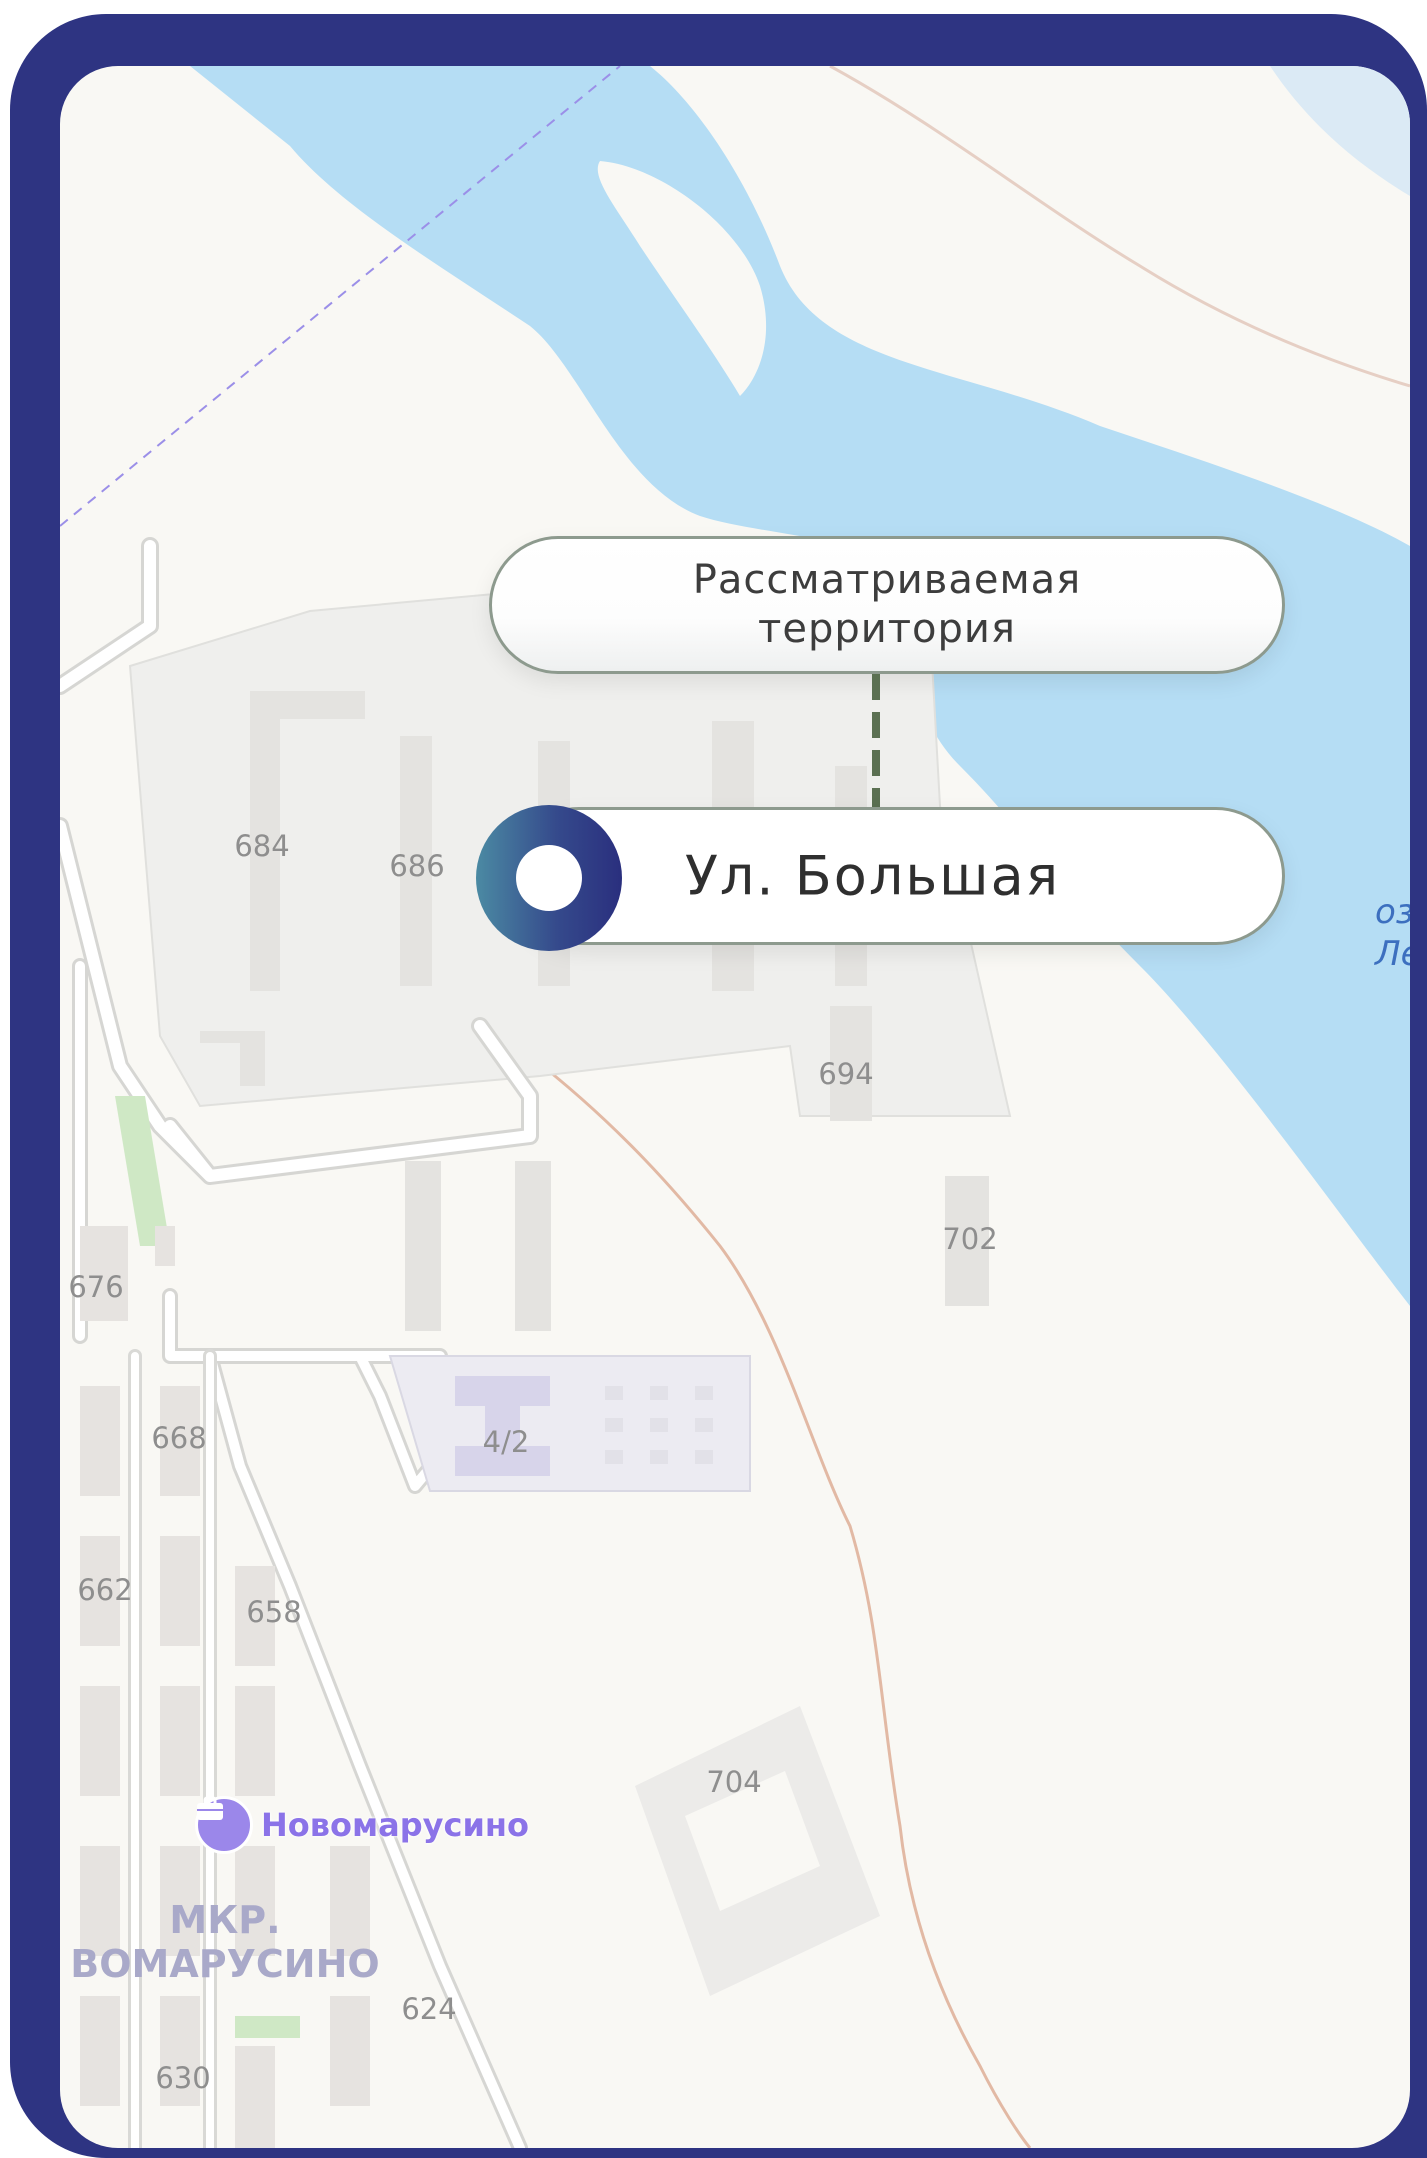  What do you see at coordinates (734, 1782) in the screenshot?
I see `building-label: 704` at bounding box center [734, 1782].